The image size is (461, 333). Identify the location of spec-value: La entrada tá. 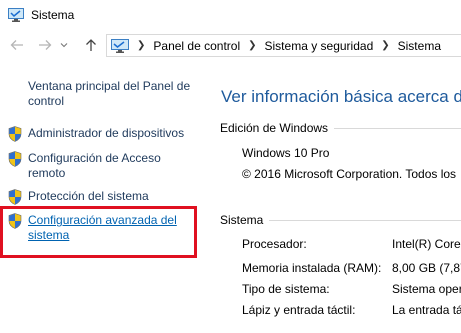
(426, 310).